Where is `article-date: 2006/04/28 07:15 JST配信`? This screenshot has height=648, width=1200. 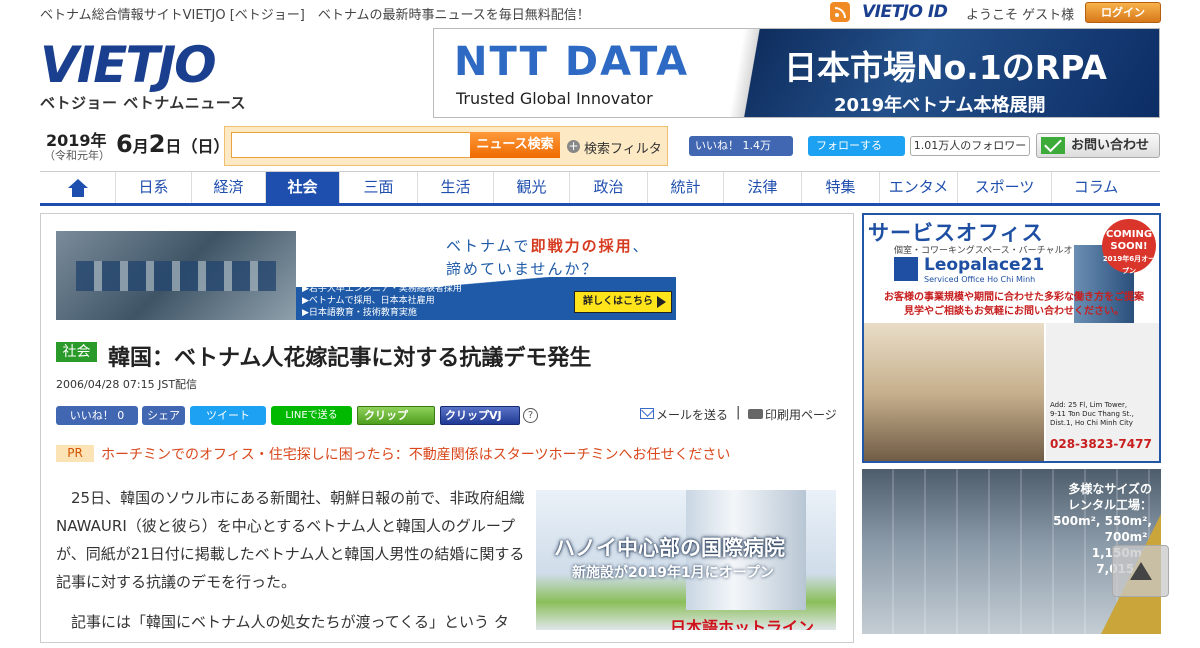 article-date: 2006/04/28 07:15 JST配信 is located at coordinates (127, 384).